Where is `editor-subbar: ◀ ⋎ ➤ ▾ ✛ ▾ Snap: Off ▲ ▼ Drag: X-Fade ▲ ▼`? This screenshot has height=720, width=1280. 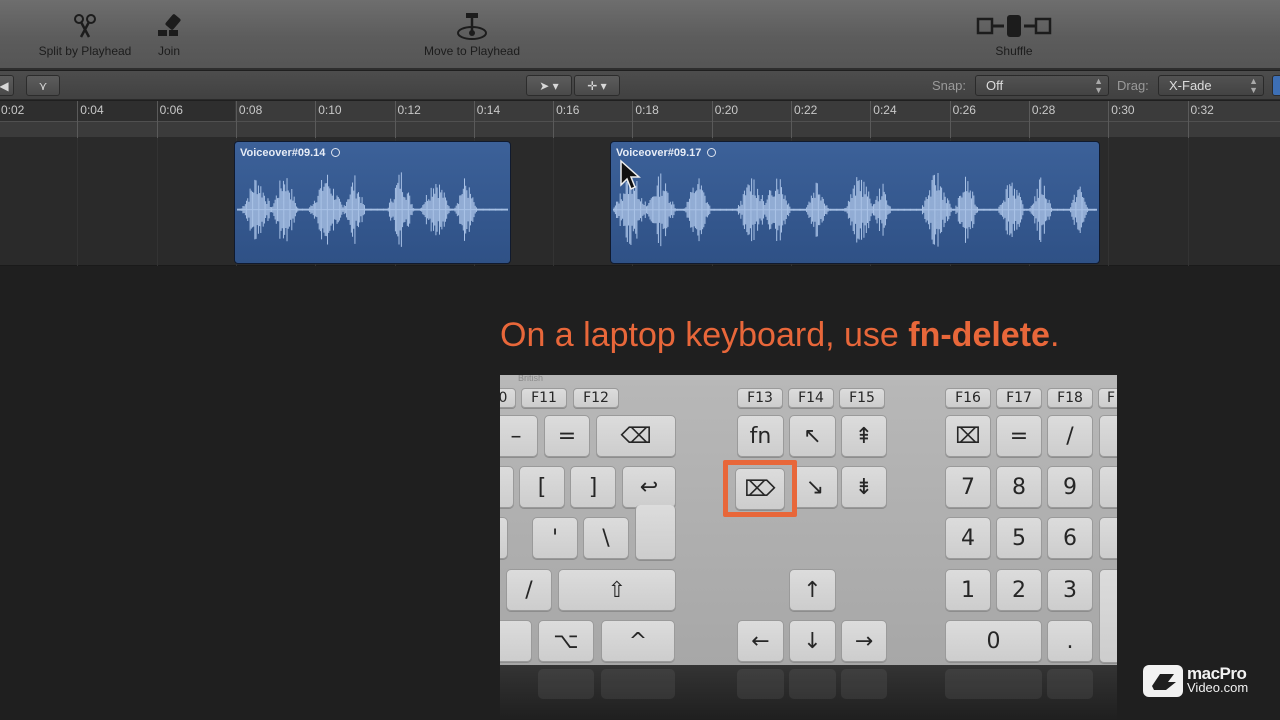
editor-subbar: ◀ ⋎ ➤ ▾ ✛ ▾ Snap: Off ▲ ▼ Drag: X-Fade ▲ ▼ is located at coordinates (640, 85).